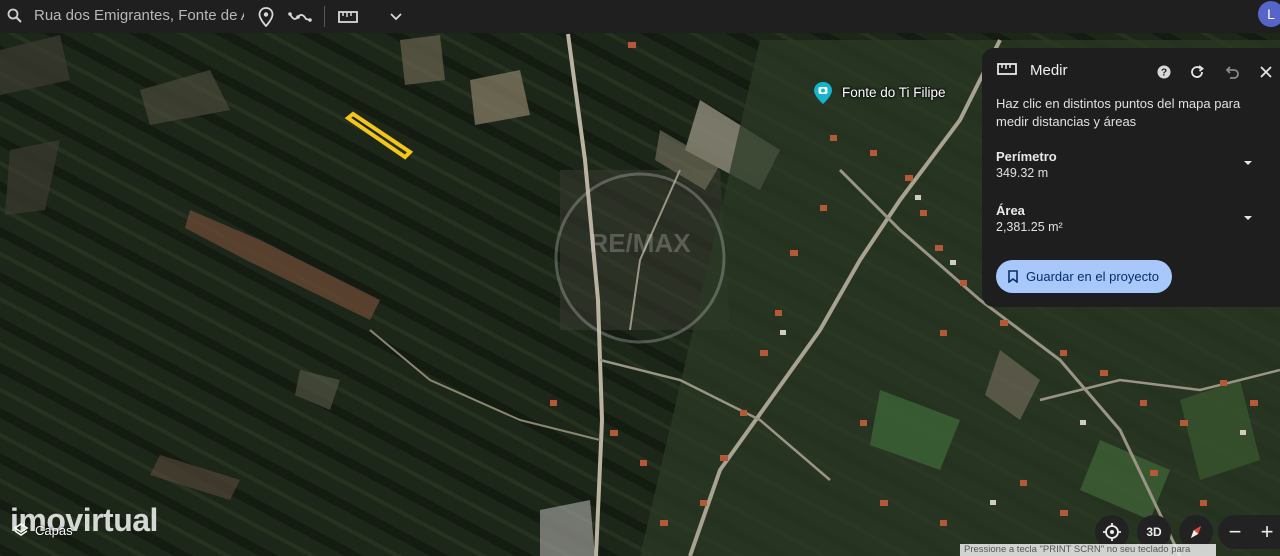 This screenshot has height=556, width=1280. What do you see at coordinates (139, 15) in the screenshot?
I see `search-input: Rua dos Emigrantes, Fonte de Ang` at bounding box center [139, 15].